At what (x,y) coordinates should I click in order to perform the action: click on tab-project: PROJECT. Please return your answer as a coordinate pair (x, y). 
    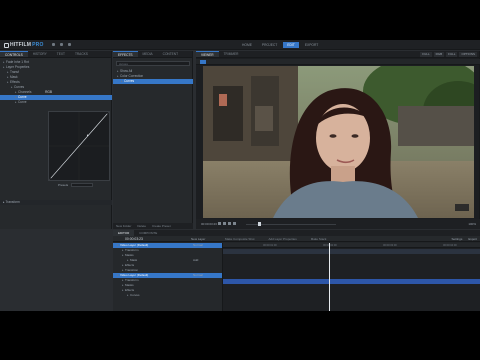
    Looking at the image, I should click on (269, 45).